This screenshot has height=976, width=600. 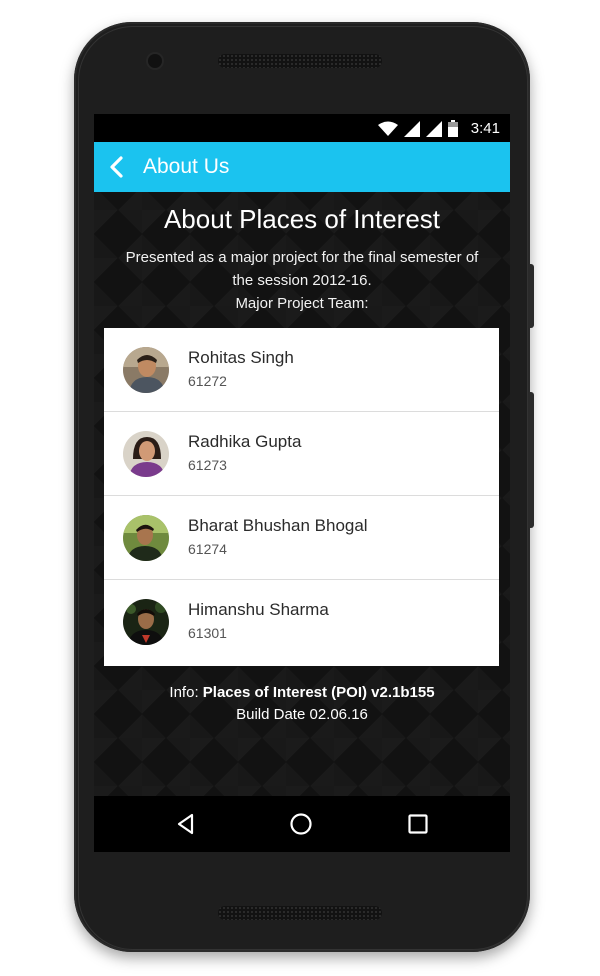 I want to click on member-roll: 61274, so click(x=207, y=549).